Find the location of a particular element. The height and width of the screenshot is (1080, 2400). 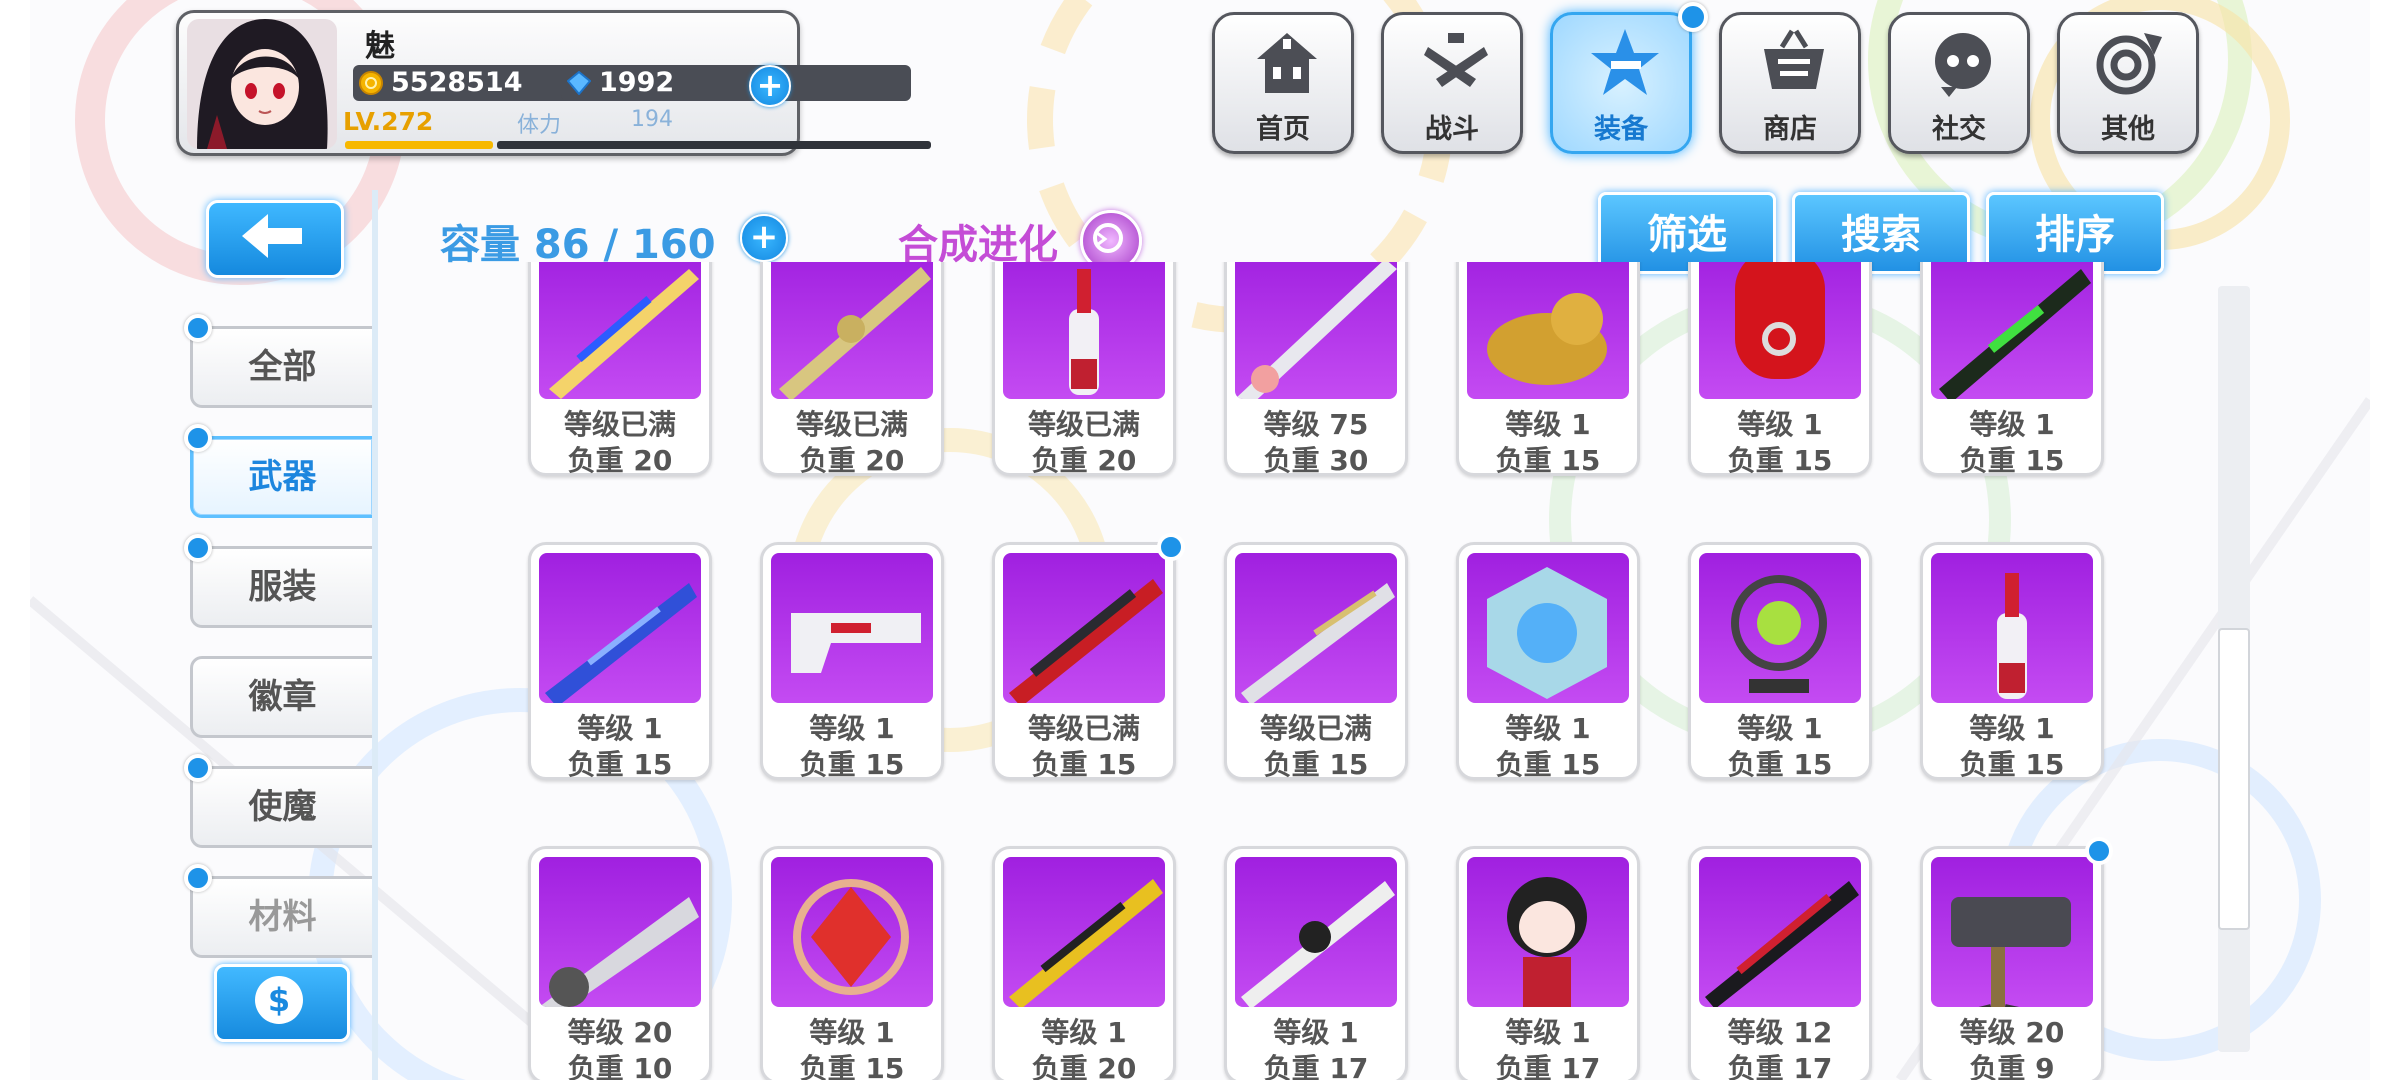

nav-battle: 战斗 is located at coordinates (1452, 83).